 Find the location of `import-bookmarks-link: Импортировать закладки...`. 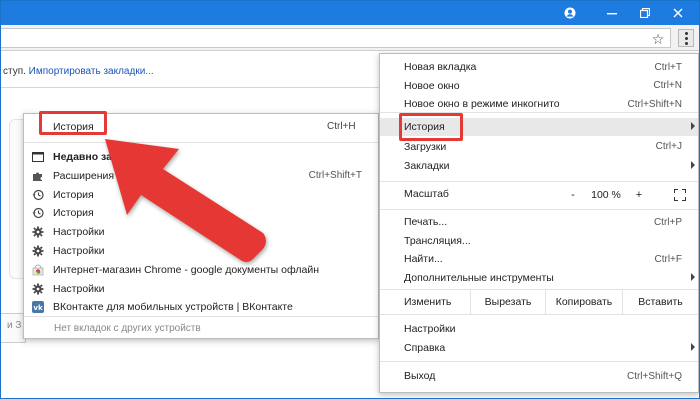

import-bookmarks-link: Импортировать закладки... is located at coordinates (91, 71).